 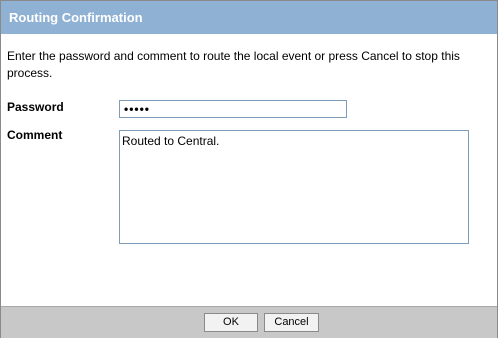 I want to click on dialog-title: Routing Confirmation, so click(x=249, y=17).